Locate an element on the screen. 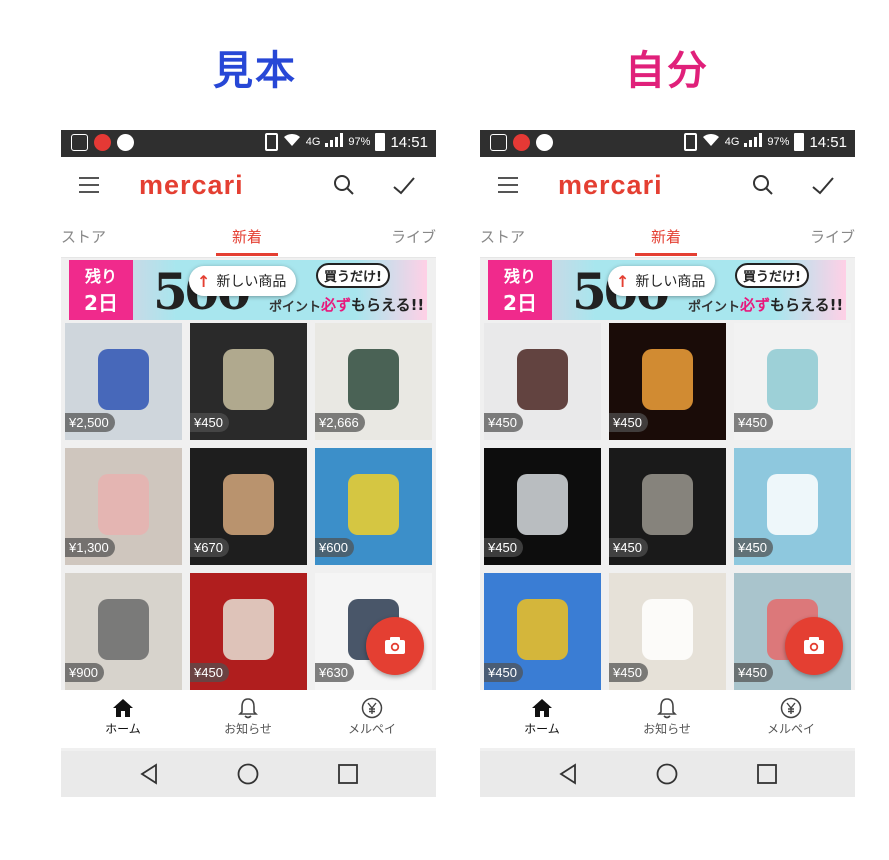 Image resolution: width=889 pixels, height=860 pixels. bottom-navigation: ホーム お知らせ メルペイ is located at coordinates (248, 719).